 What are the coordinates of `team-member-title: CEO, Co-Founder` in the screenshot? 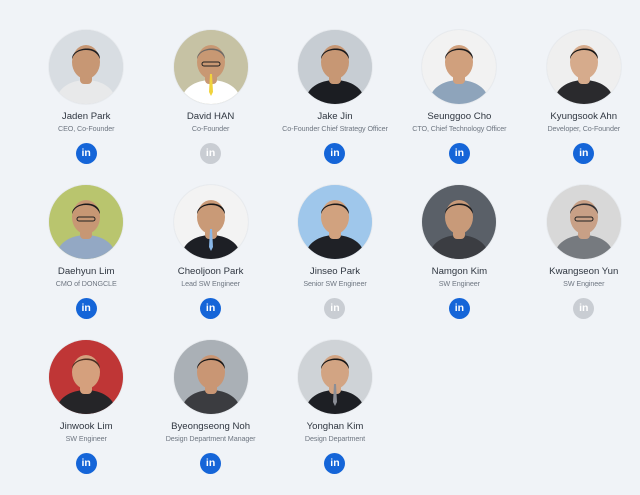 It's located at (86, 128).